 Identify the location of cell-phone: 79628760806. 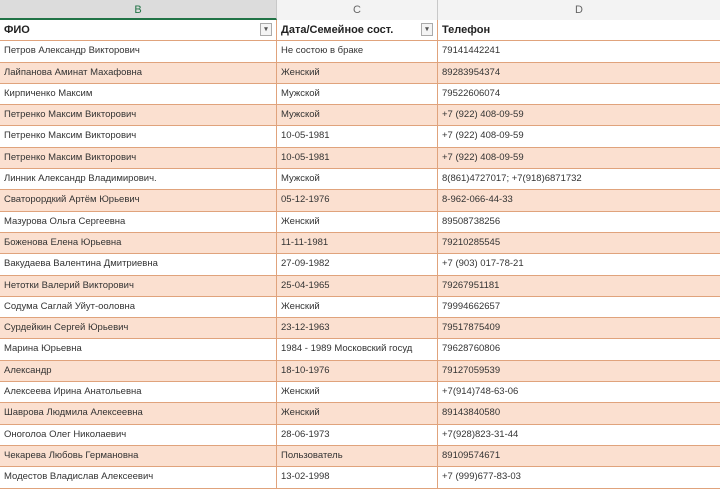
(579, 350).